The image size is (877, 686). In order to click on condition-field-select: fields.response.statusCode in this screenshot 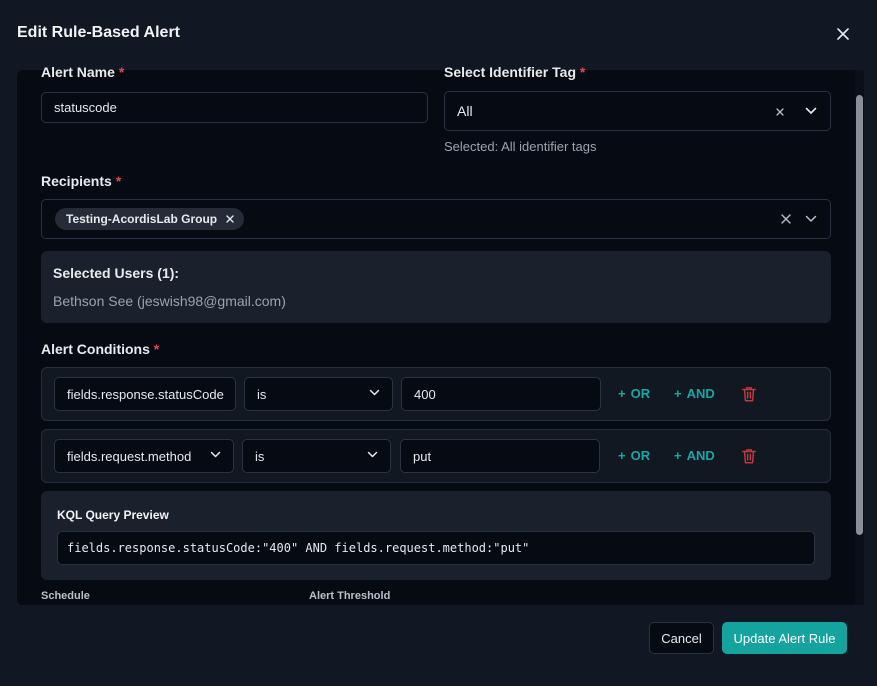, I will do `click(145, 394)`.